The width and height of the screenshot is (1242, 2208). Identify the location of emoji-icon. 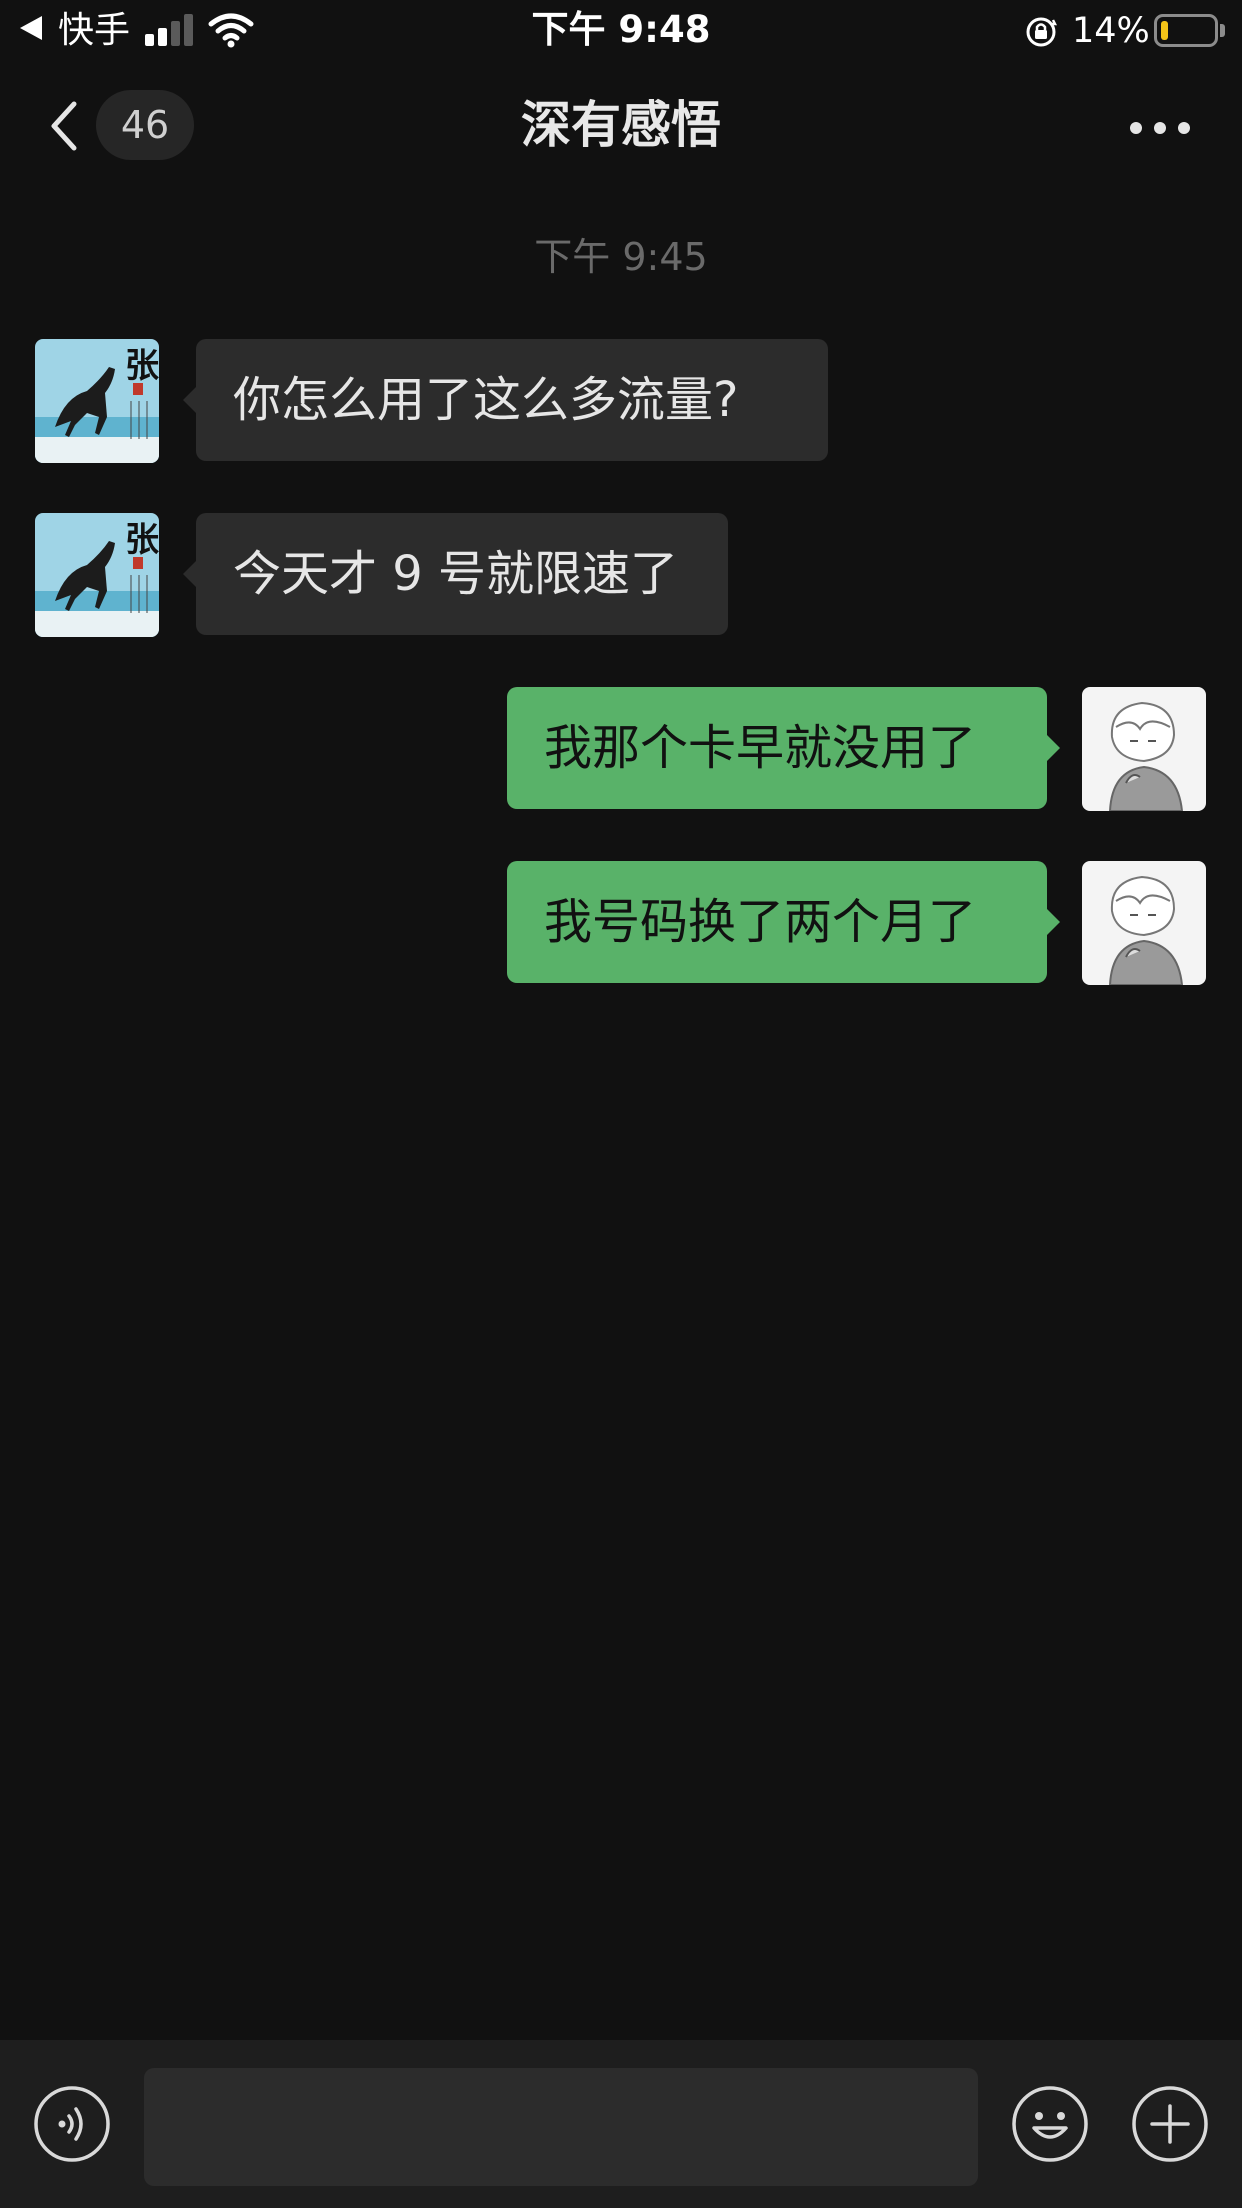
(1050, 2124).